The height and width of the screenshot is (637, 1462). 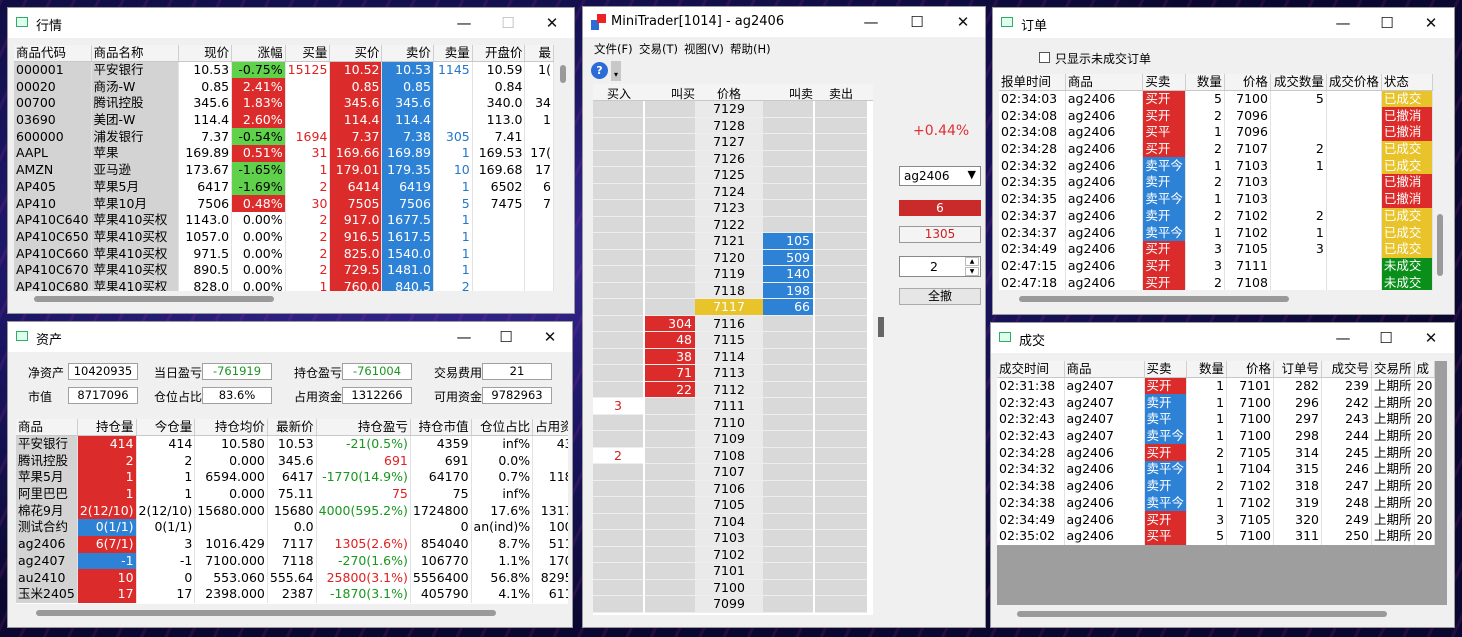 I want to click on ladder-row: 7125, so click(x=733, y=175).